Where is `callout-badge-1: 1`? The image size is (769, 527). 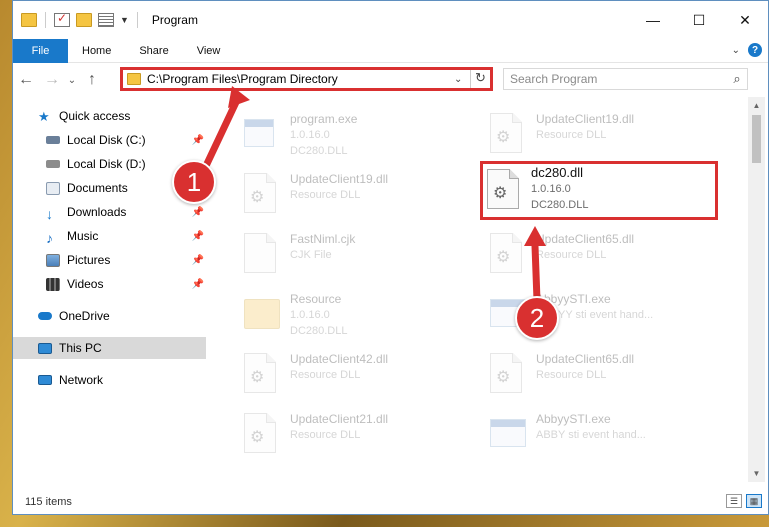
callout-badge-1: 1 is located at coordinates (194, 182).